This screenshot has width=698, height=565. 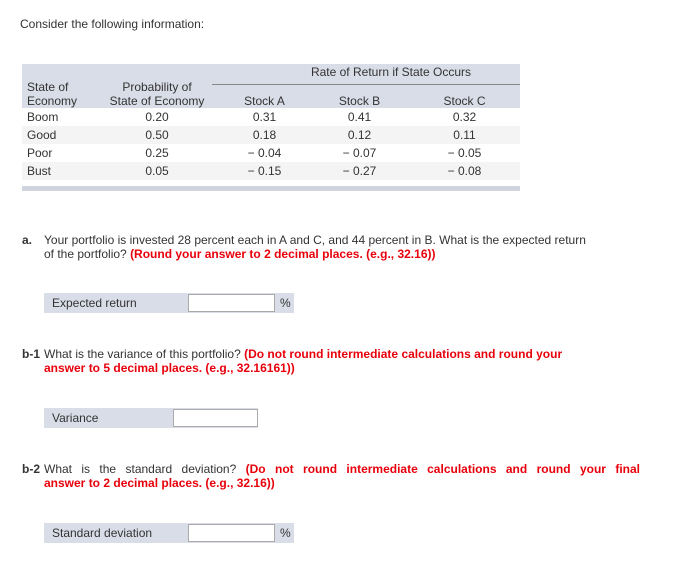 What do you see at coordinates (359, 117) in the screenshot?
I see `cell-stock-b: 0.41` at bounding box center [359, 117].